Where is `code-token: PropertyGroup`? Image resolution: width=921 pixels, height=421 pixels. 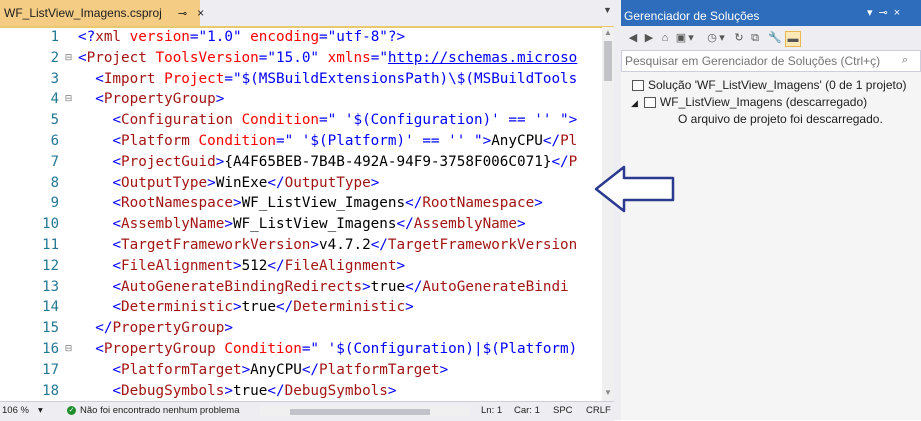 code-token: PropertyGroup is located at coordinates (168, 328).